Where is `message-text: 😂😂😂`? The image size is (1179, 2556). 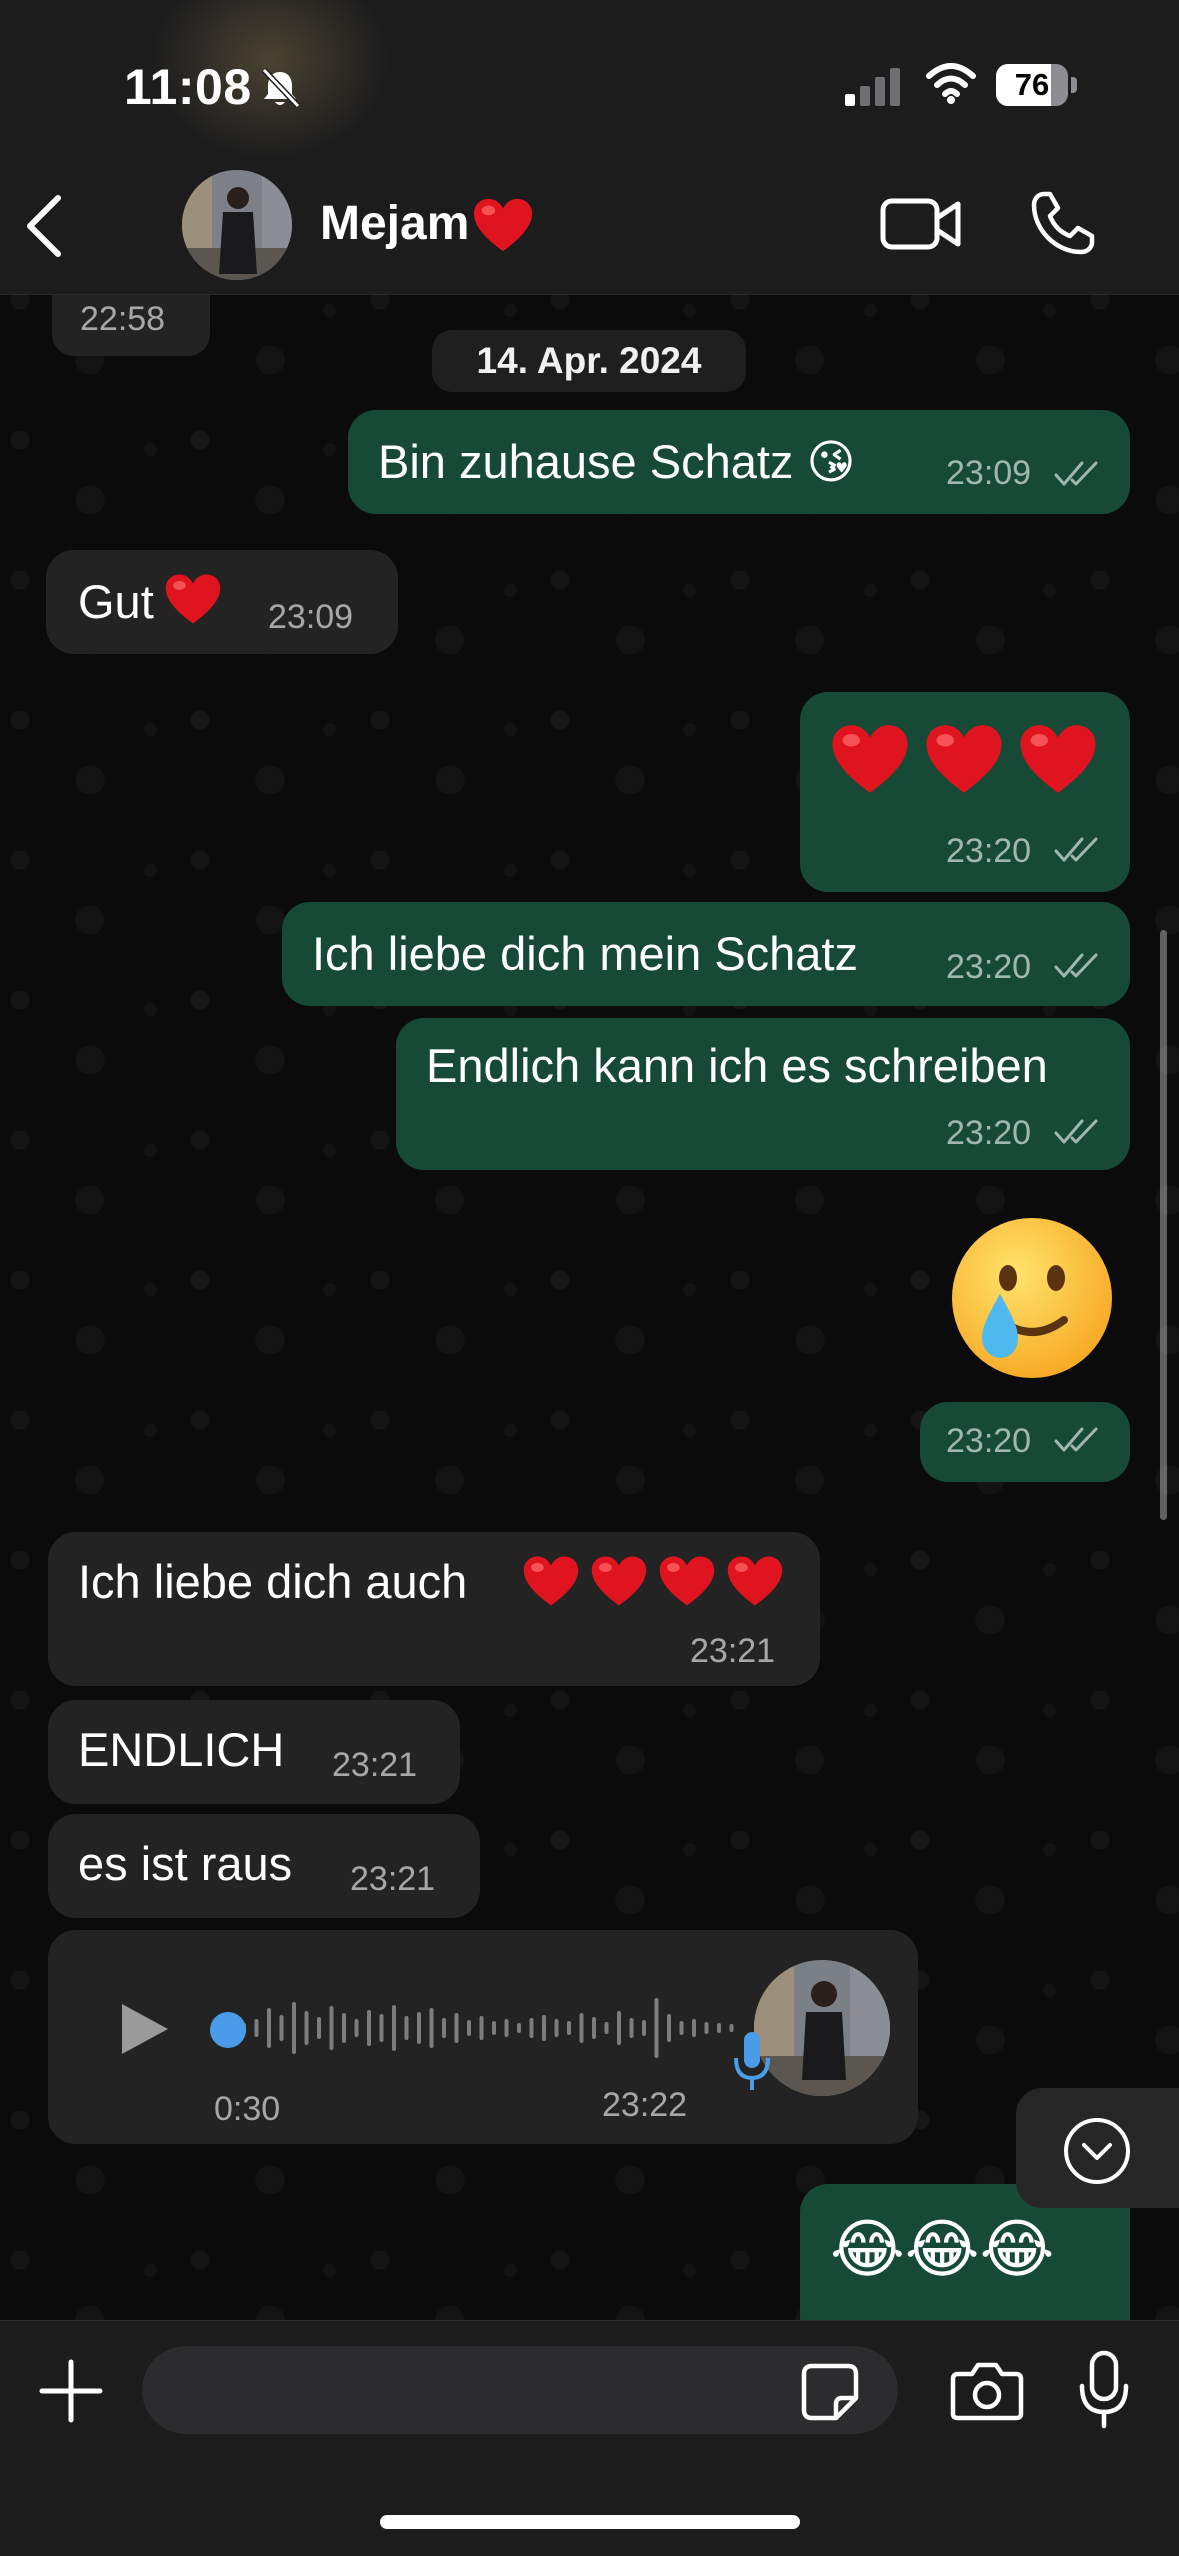 message-text: 😂😂😂 is located at coordinates (942, 2249).